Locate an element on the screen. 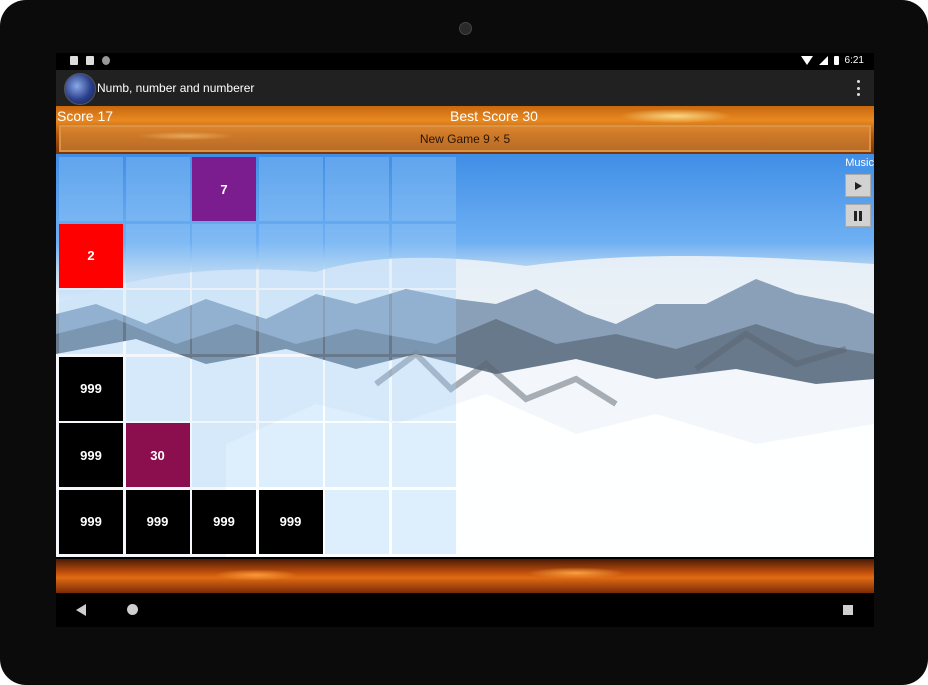  overflow-menu-icon is located at coordinates (858, 88).